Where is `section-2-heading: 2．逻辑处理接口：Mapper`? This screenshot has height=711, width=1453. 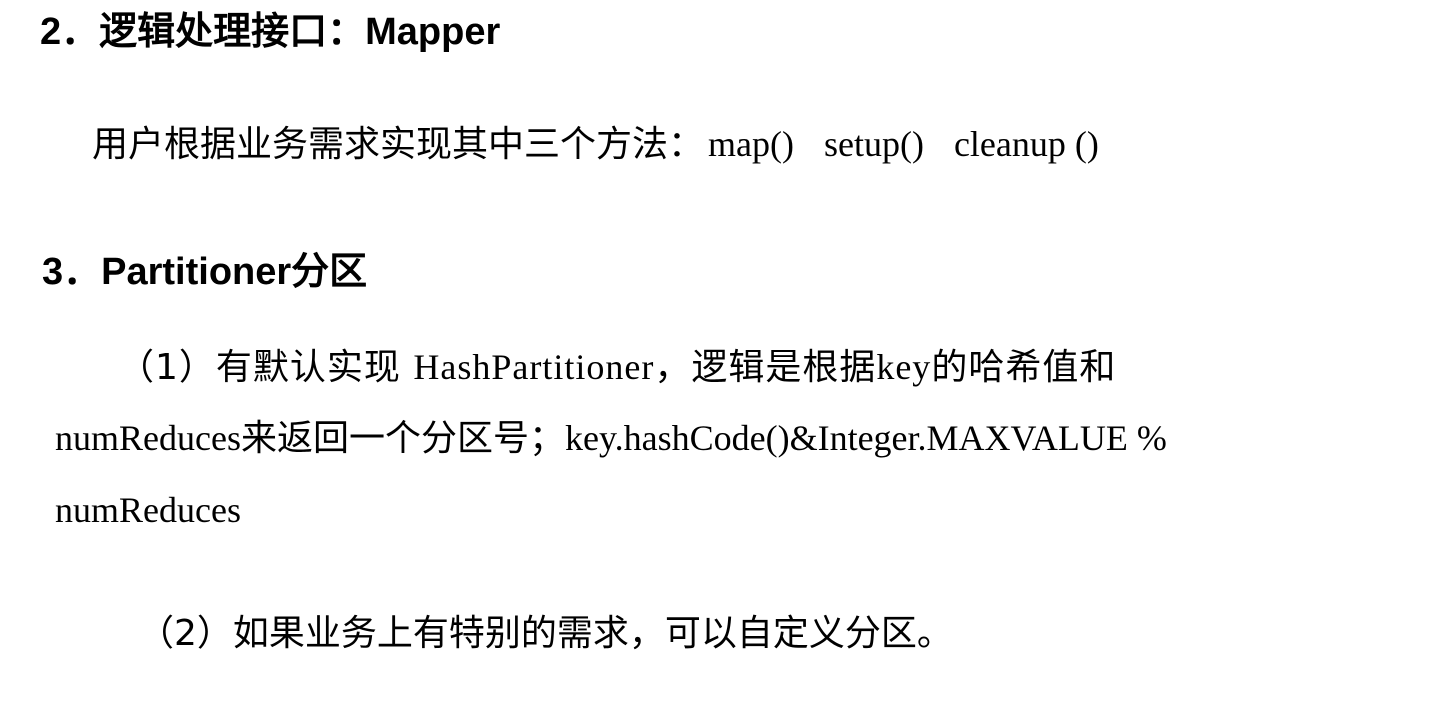
section-2-heading: 2．逻辑处理接口：Mapper is located at coordinates (270, 32).